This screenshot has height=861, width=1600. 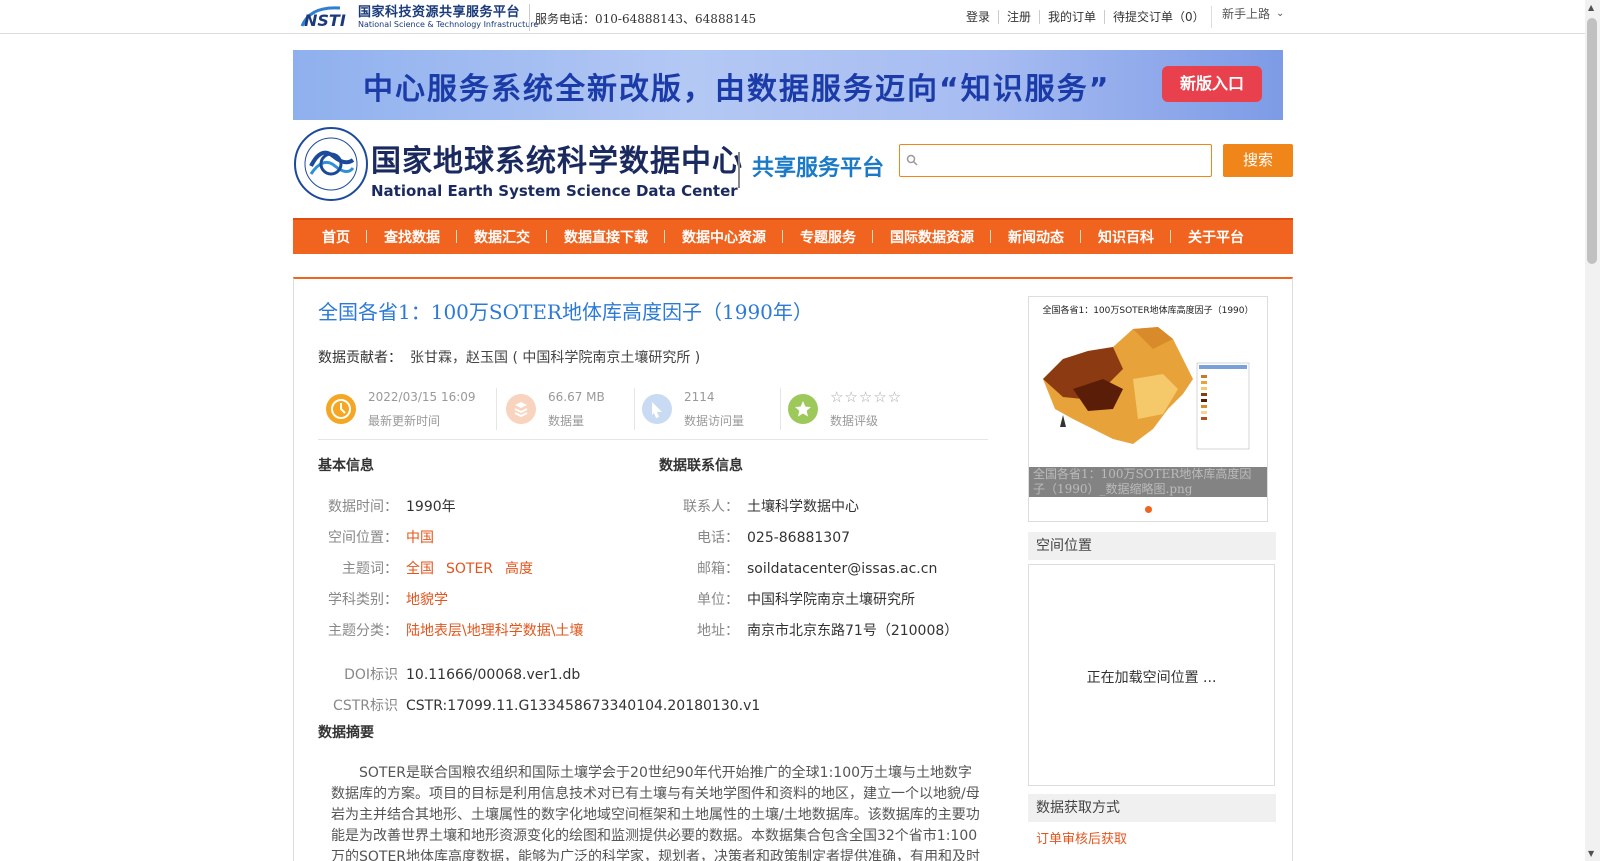 I want to click on doi-value: 10.11666/00068.ver1.db, so click(x=493, y=675).